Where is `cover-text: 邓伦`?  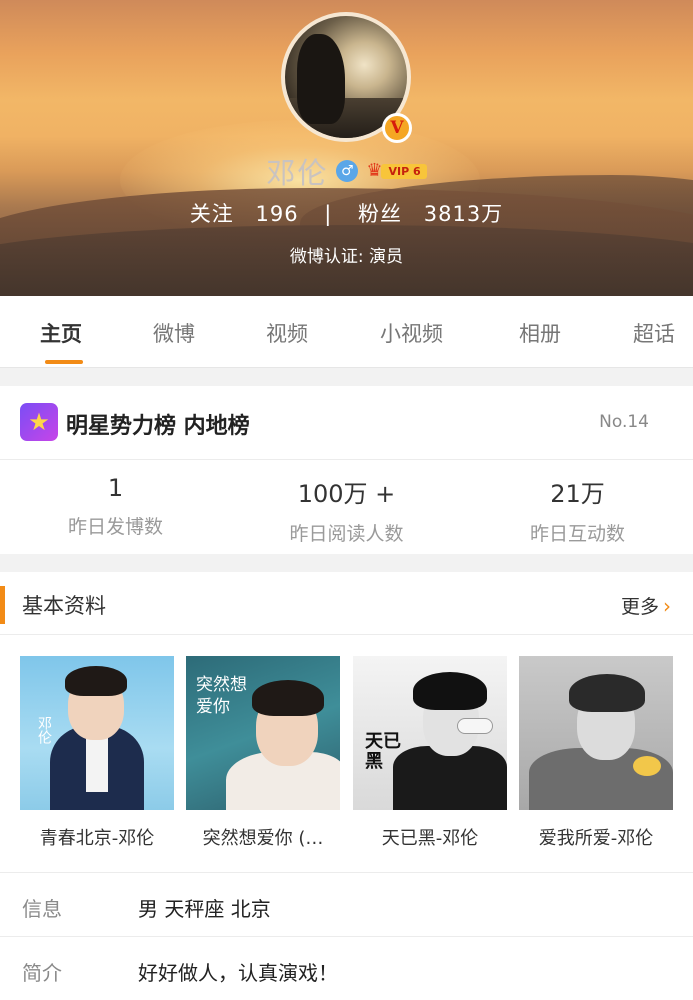
cover-text: 邓伦 is located at coordinates (44, 730).